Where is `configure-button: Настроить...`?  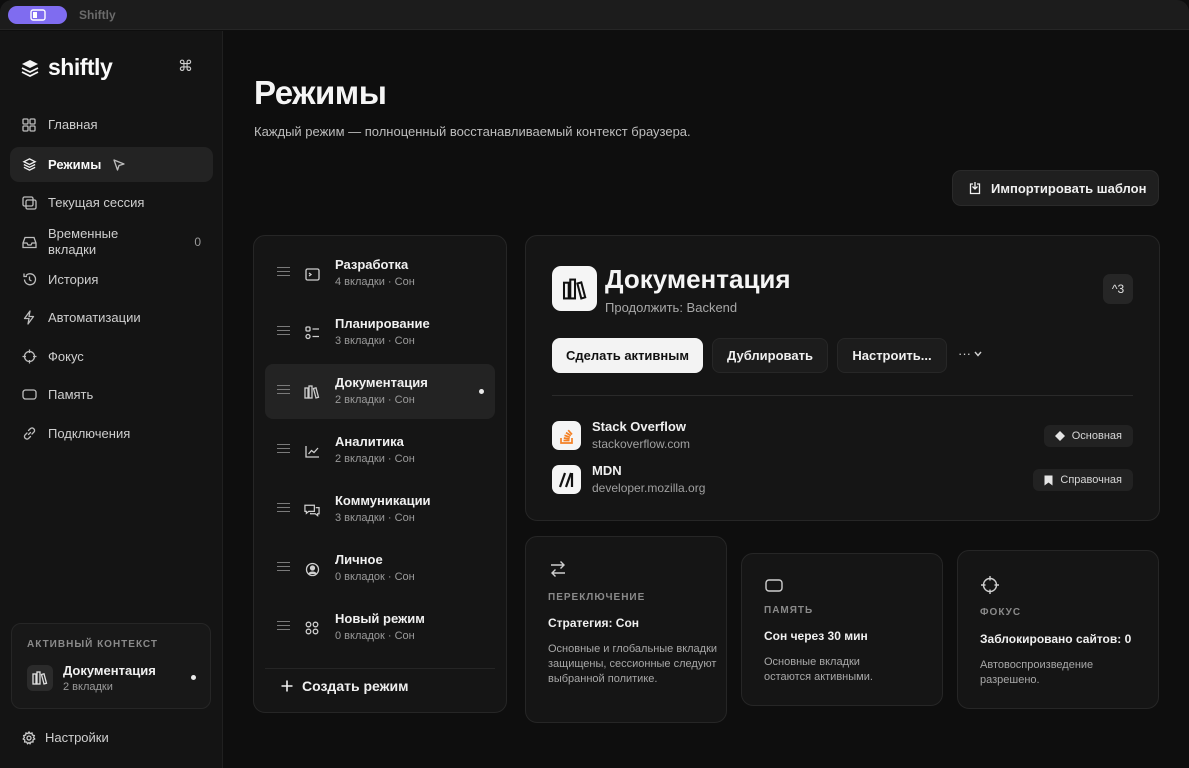
configure-button: Настроить... is located at coordinates (892, 355).